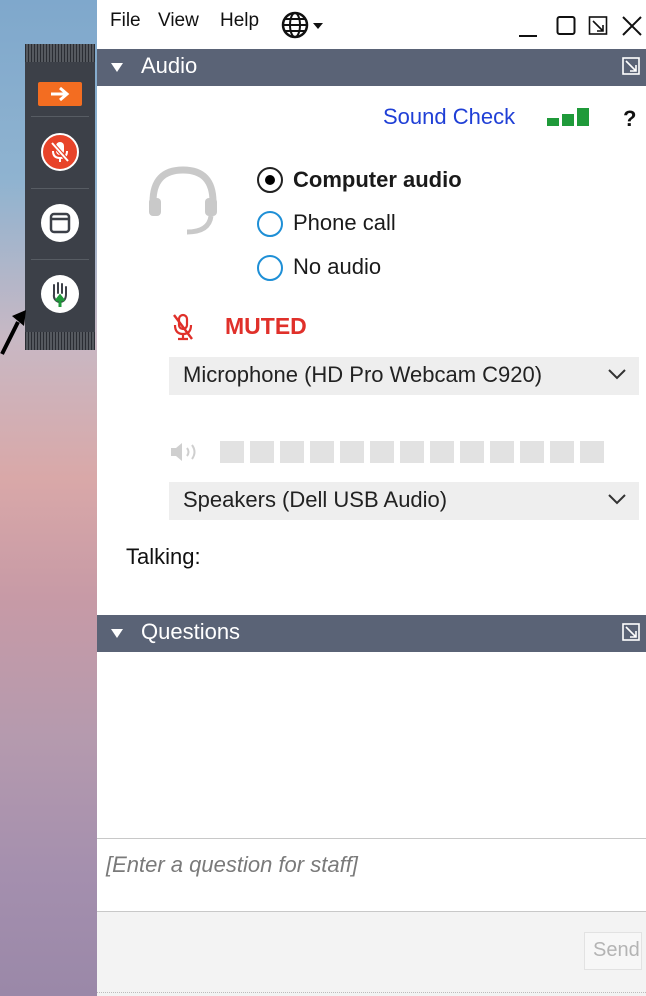 The height and width of the screenshot is (996, 646). What do you see at coordinates (169, 65) in the screenshot?
I see `audio-panel-title: Audio` at bounding box center [169, 65].